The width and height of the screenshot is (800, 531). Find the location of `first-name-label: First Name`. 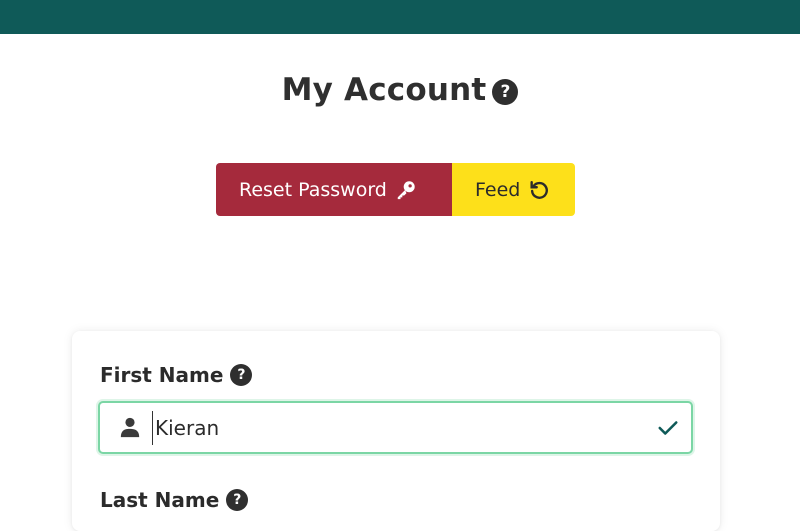

first-name-label: First Name is located at coordinates (162, 375).